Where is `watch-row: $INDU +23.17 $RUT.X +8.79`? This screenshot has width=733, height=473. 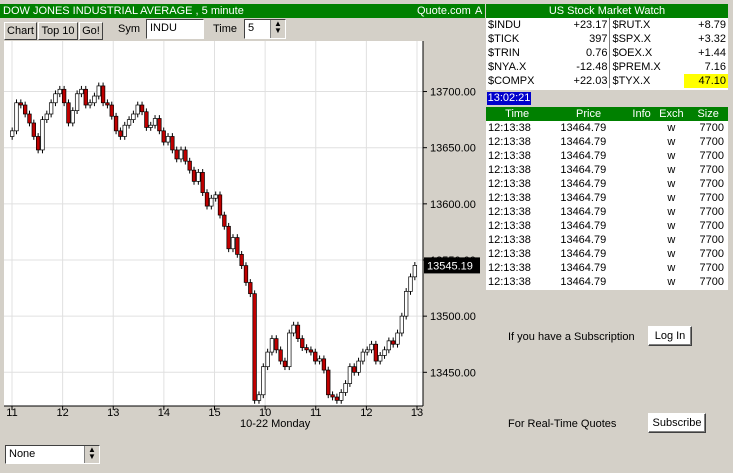 watch-row: $INDU +23.17 $RUT.X +8.79 is located at coordinates (607, 25).